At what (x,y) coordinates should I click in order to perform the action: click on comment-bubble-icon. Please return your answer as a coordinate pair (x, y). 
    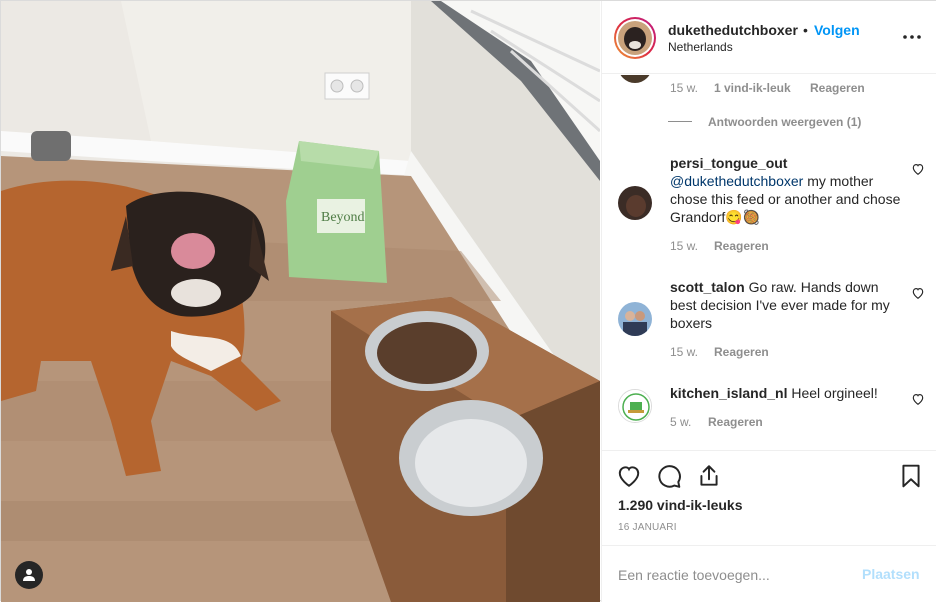
    Looking at the image, I should click on (669, 476).